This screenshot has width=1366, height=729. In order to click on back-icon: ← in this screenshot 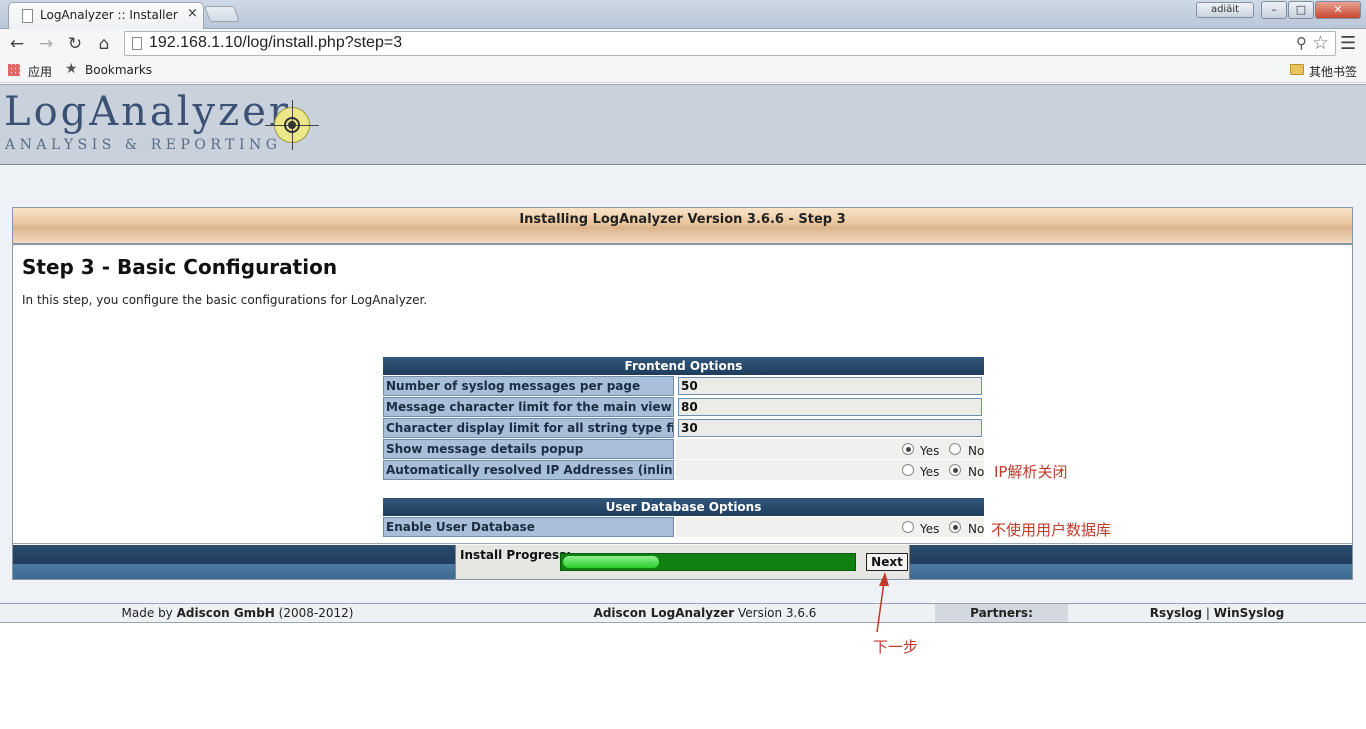, I will do `click(17, 44)`.